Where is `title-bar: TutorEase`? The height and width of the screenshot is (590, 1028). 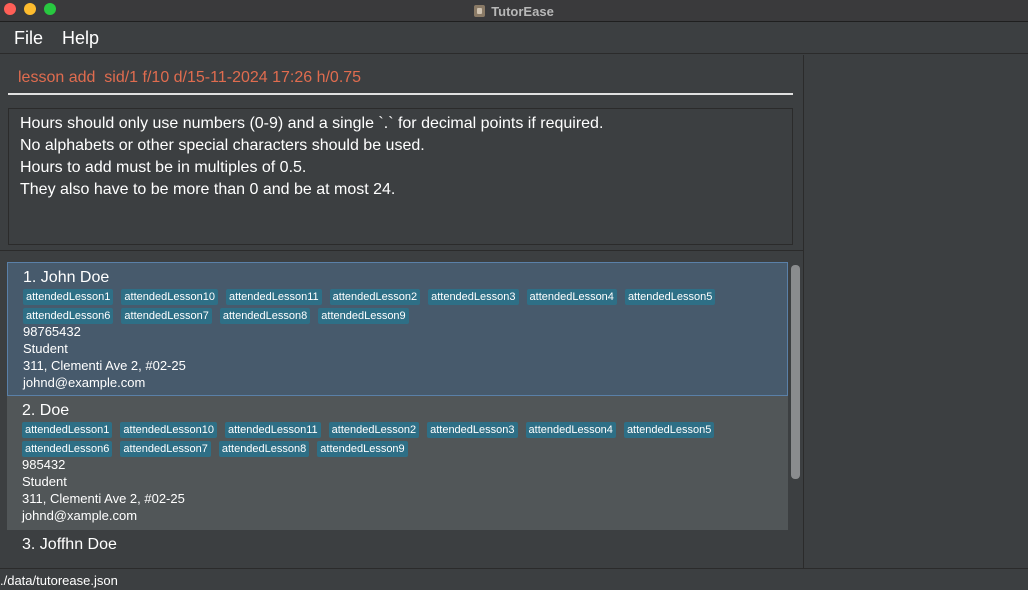
title-bar: TutorEase is located at coordinates (514, 11).